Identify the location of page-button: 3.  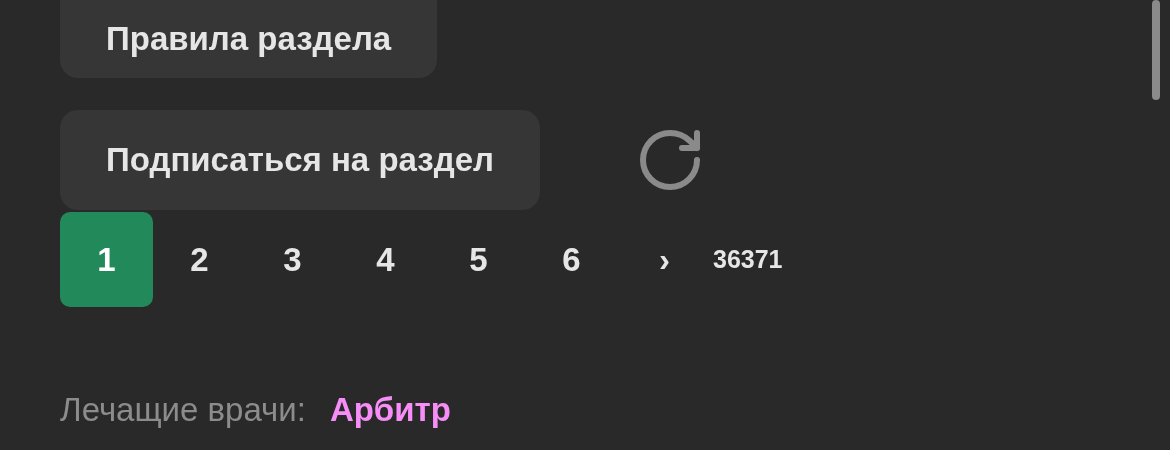
(292, 259).